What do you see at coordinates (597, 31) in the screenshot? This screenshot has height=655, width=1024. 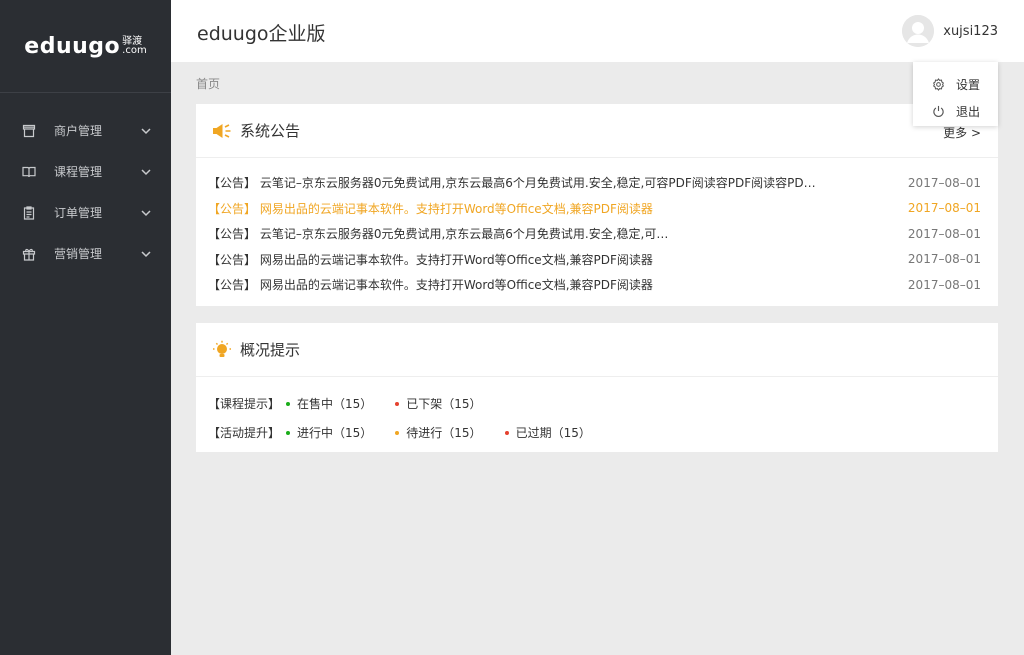 I see `top-header: eduugo企业版 xujsi123` at bounding box center [597, 31].